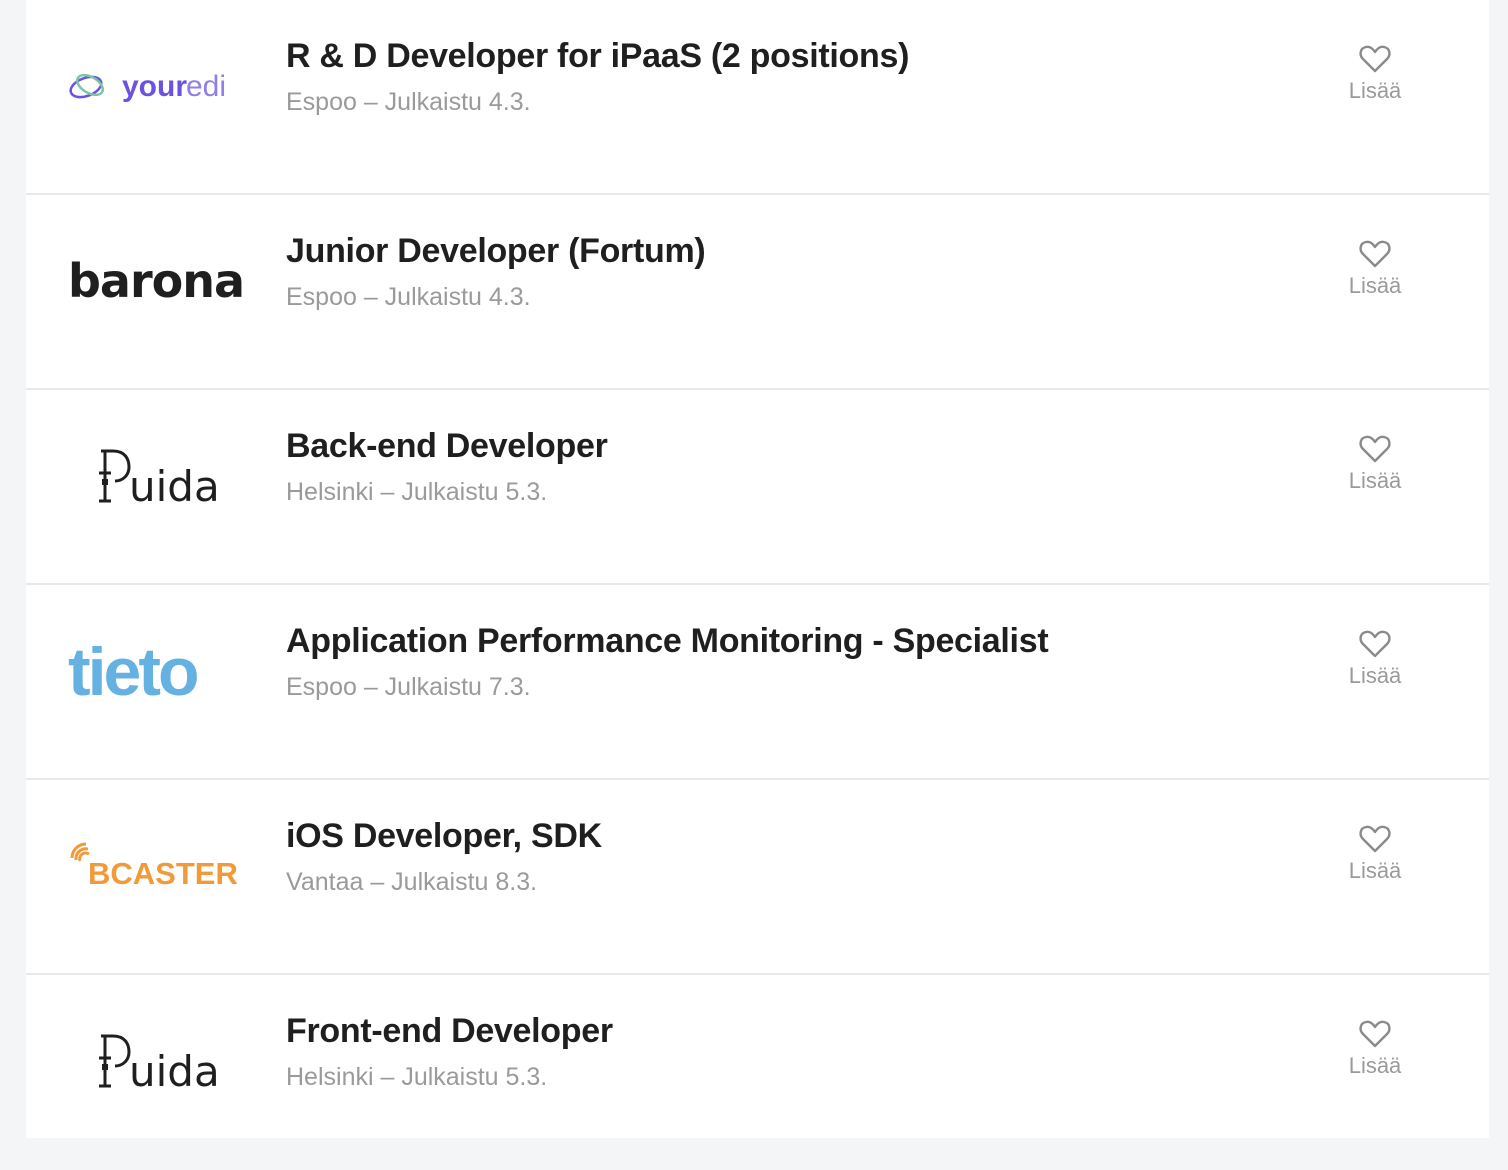  What do you see at coordinates (163, 873) in the screenshot?
I see `svg-text: BCASTER` at bounding box center [163, 873].